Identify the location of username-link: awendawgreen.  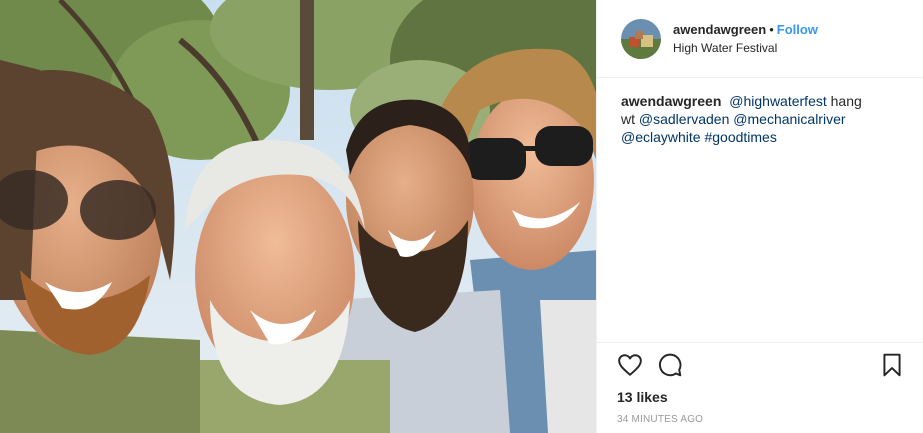
(719, 29).